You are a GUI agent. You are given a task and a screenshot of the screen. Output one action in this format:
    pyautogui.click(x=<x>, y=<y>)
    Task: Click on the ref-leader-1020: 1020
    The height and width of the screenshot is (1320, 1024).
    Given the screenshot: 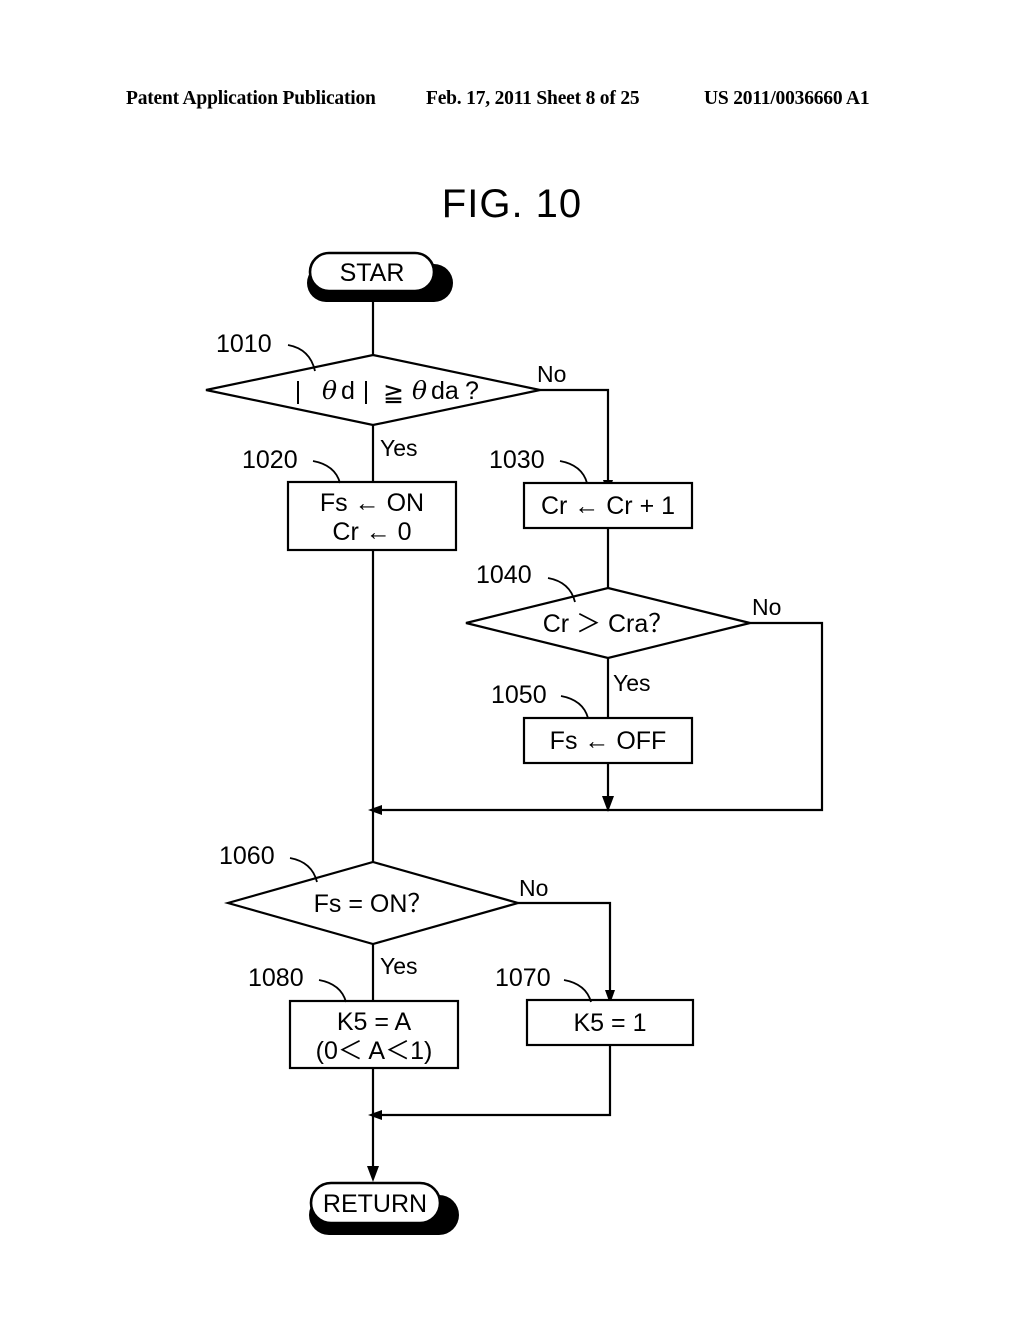 What is the action you would take?
    pyautogui.click(x=291, y=465)
    